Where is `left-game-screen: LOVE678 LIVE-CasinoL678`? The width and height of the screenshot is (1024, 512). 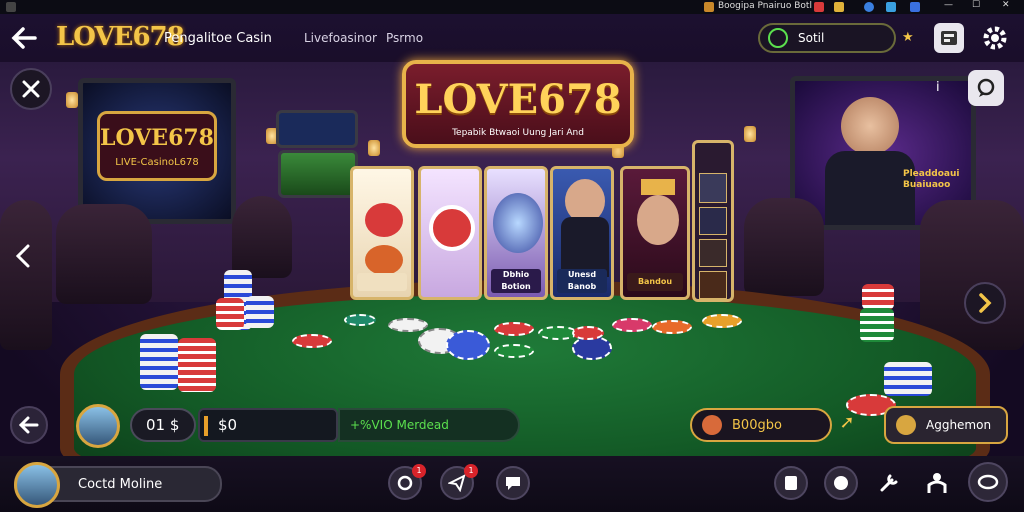 left-game-screen: LOVE678 LIVE-CasinoL678 is located at coordinates (157, 151).